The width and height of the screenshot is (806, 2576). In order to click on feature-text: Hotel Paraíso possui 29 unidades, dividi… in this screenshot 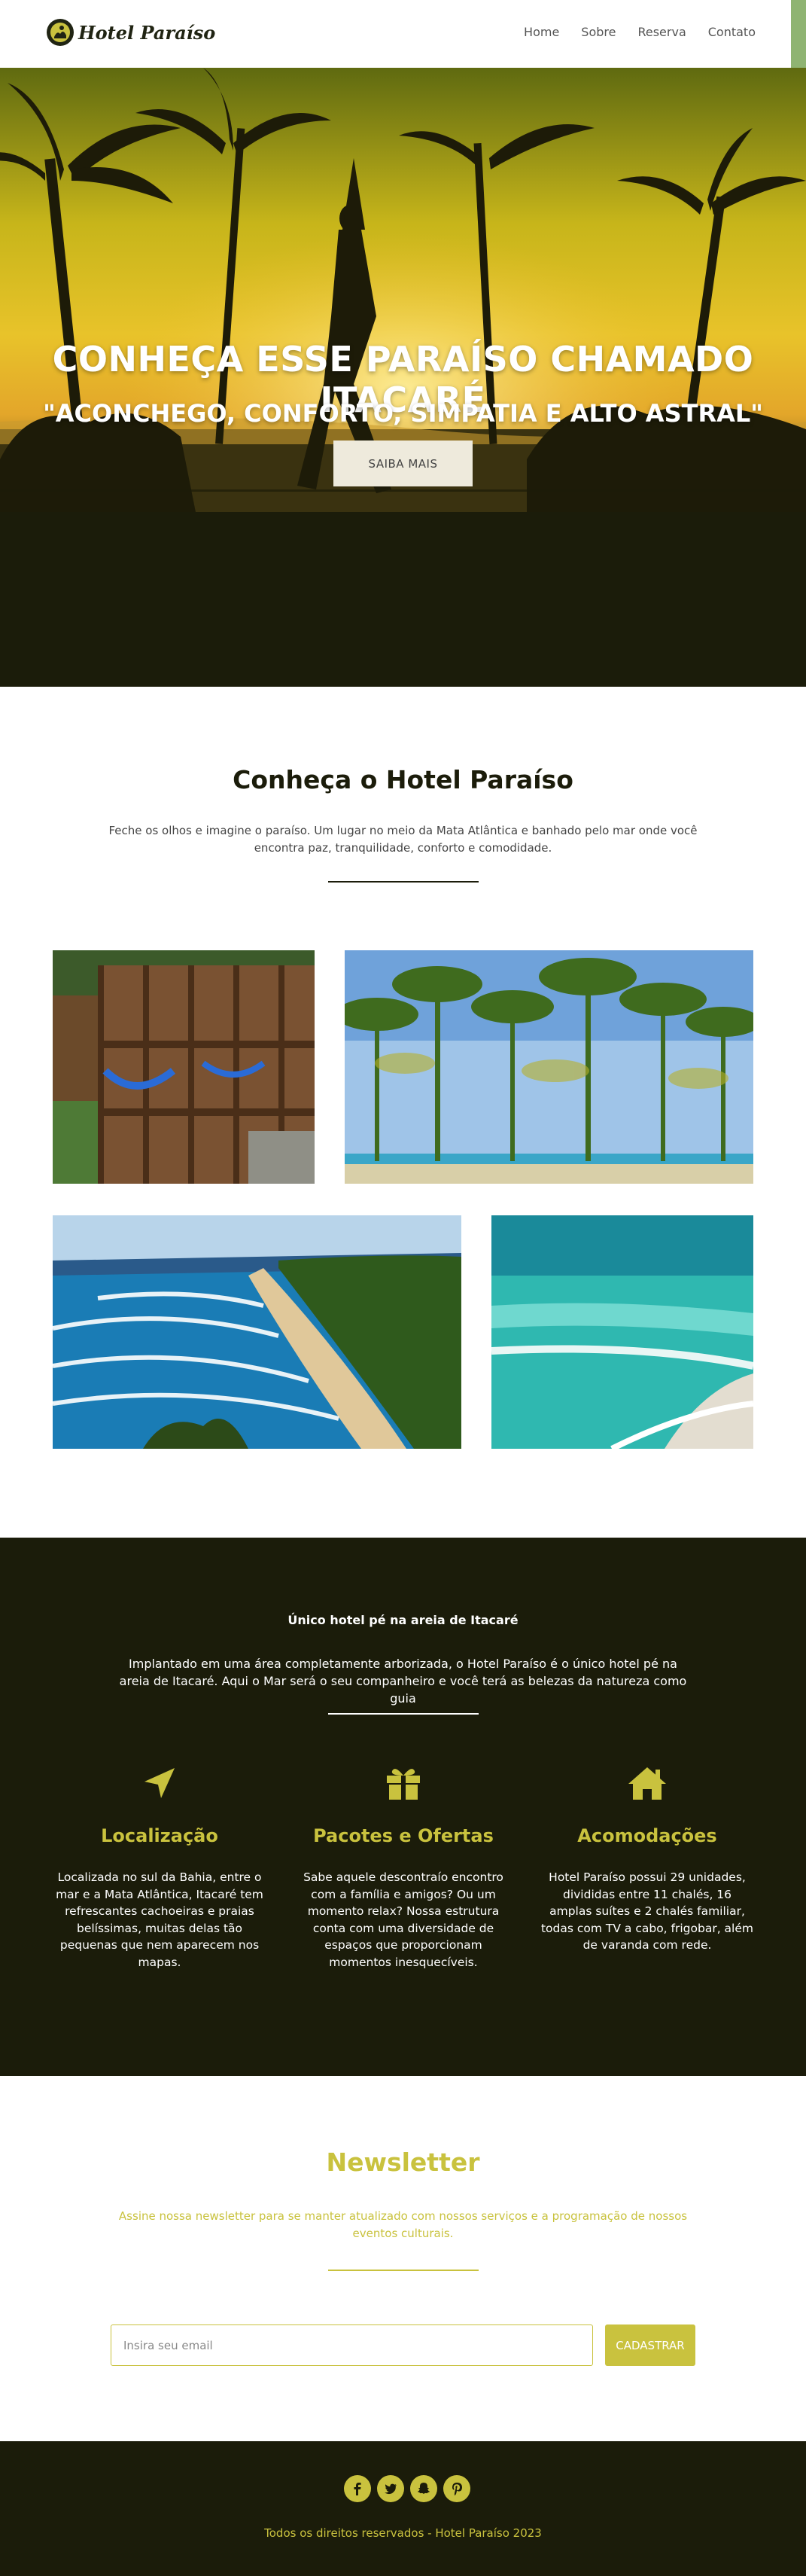, I will do `click(646, 1911)`.